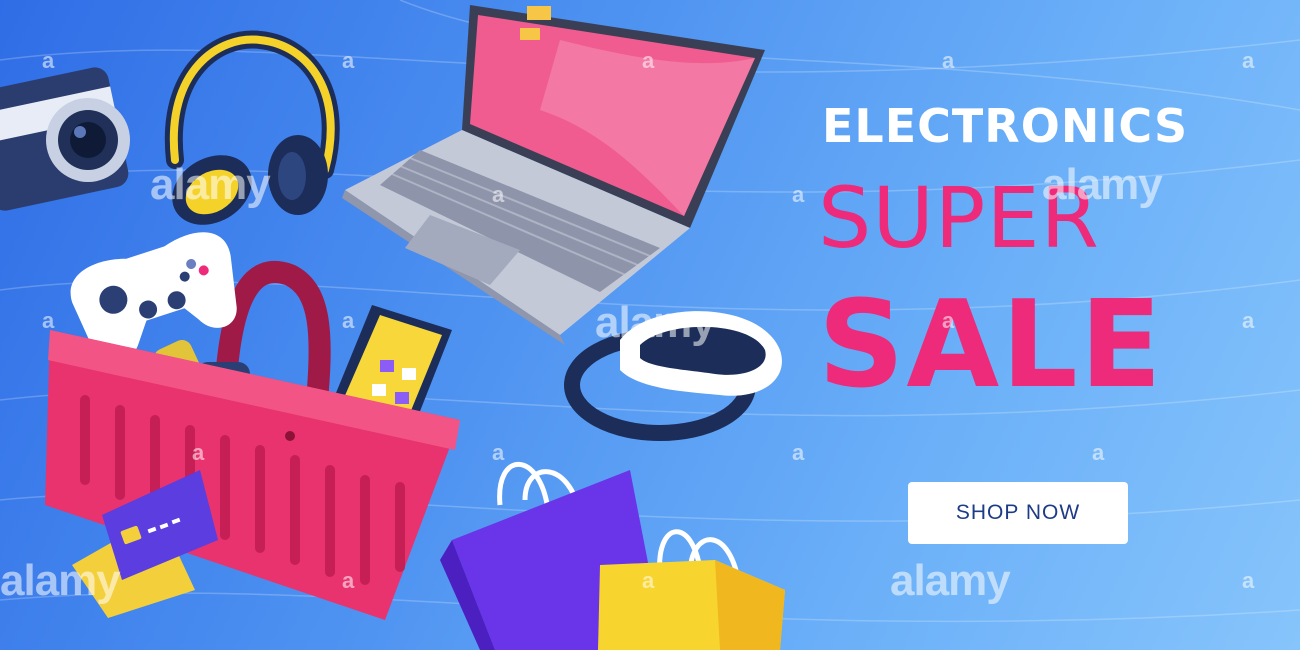 The height and width of the screenshot is (650, 1300). I want to click on headphones-icon, so click(252, 127).